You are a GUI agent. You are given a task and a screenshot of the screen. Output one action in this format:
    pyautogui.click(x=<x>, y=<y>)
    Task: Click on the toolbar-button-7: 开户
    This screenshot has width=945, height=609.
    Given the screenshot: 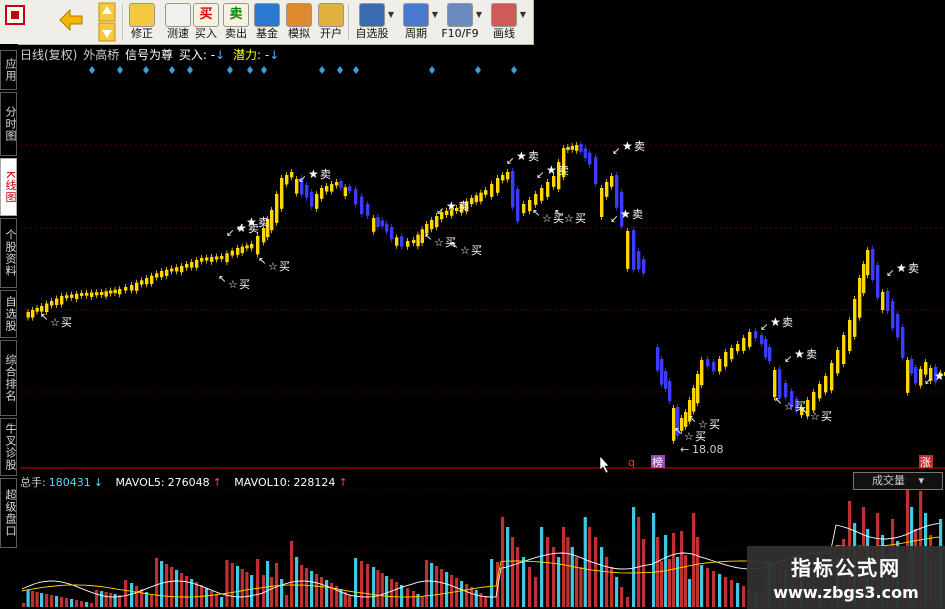 What is the action you would take?
    pyautogui.click(x=331, y=22)
    